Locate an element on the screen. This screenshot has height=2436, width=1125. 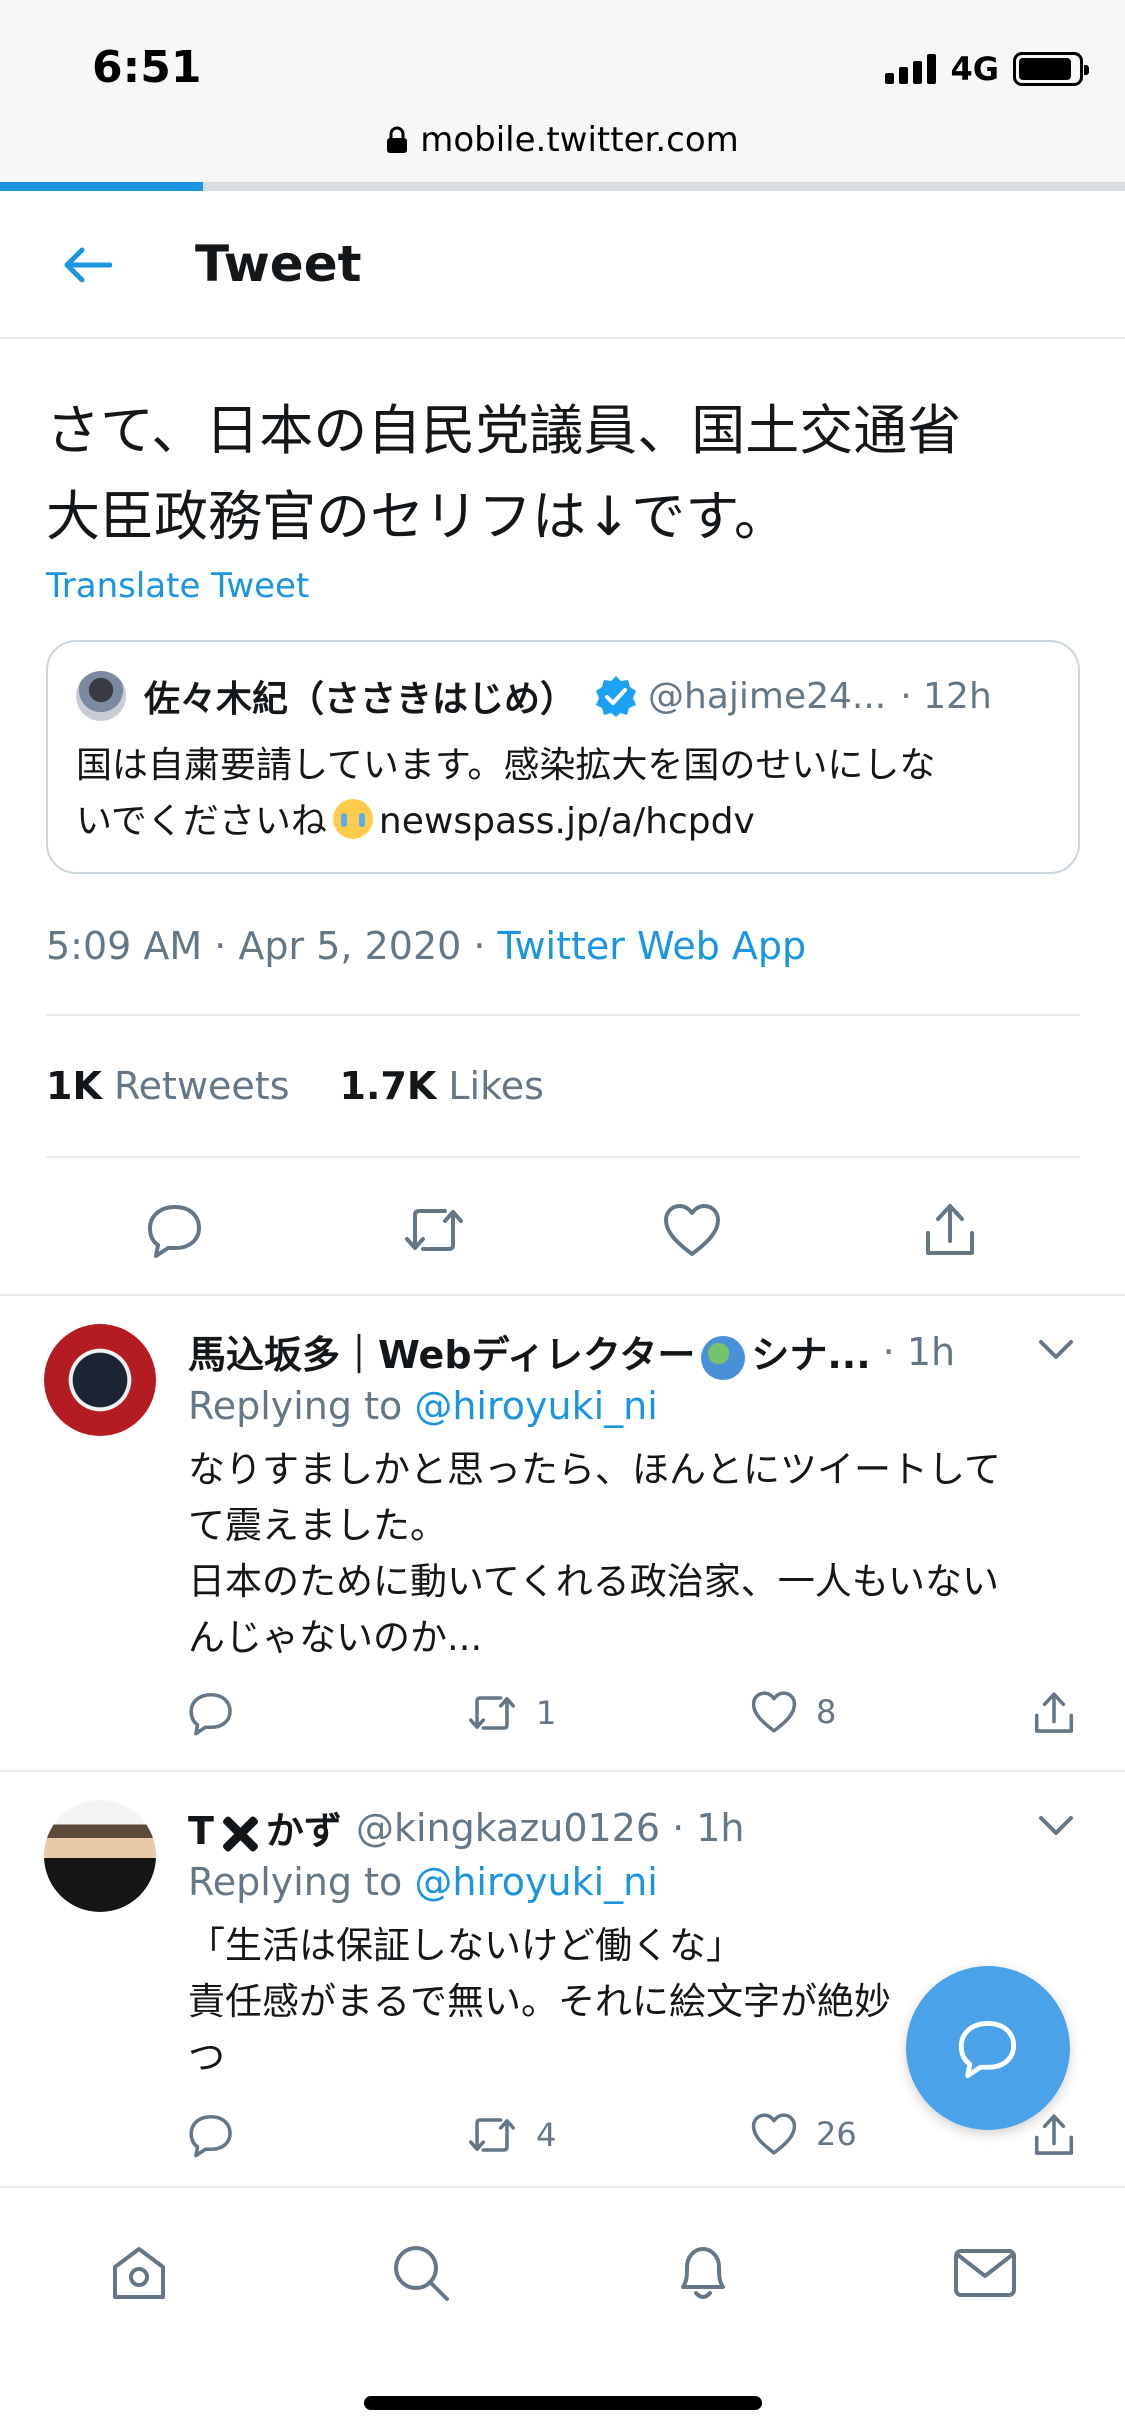
retweet-button is located at coordinates (434, 1230).